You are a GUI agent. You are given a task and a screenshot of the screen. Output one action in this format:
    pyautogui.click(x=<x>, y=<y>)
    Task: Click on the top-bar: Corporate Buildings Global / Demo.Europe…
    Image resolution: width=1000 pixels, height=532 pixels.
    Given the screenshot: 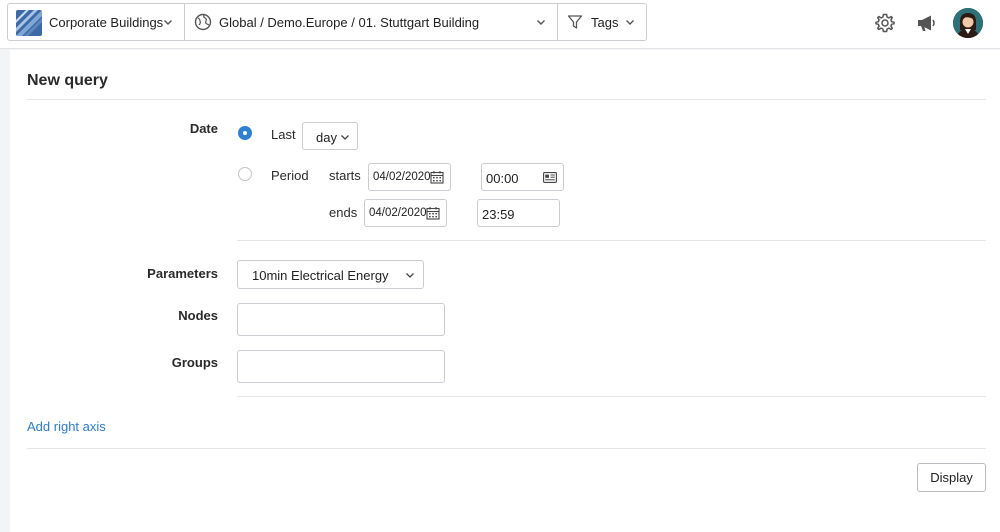 What is the action you would take?
    pyautogui.click(x=500, y=24)
    